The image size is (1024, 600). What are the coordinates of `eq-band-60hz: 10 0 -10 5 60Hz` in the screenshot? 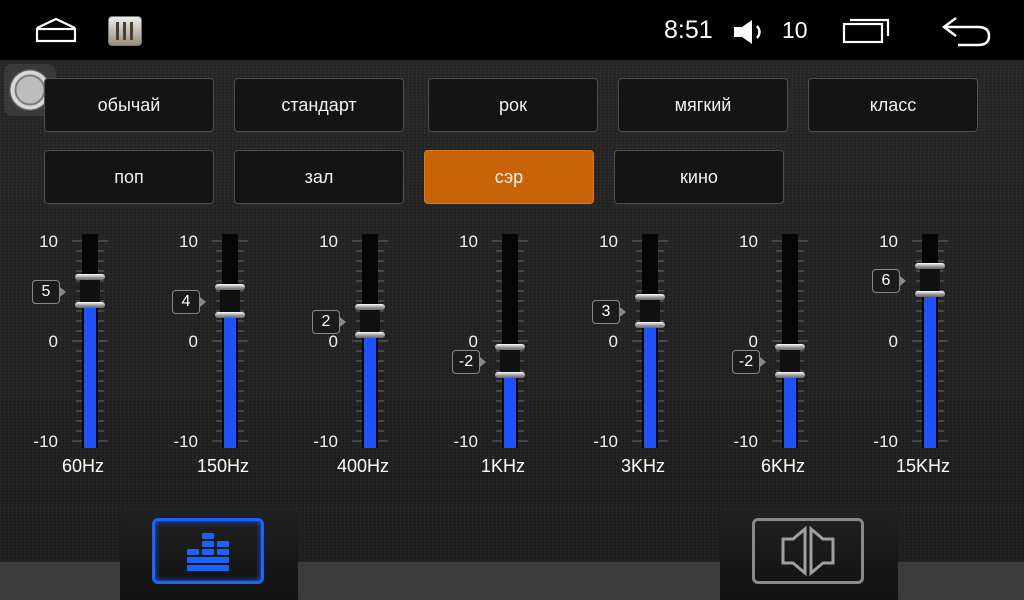 It's located at (73, 353).